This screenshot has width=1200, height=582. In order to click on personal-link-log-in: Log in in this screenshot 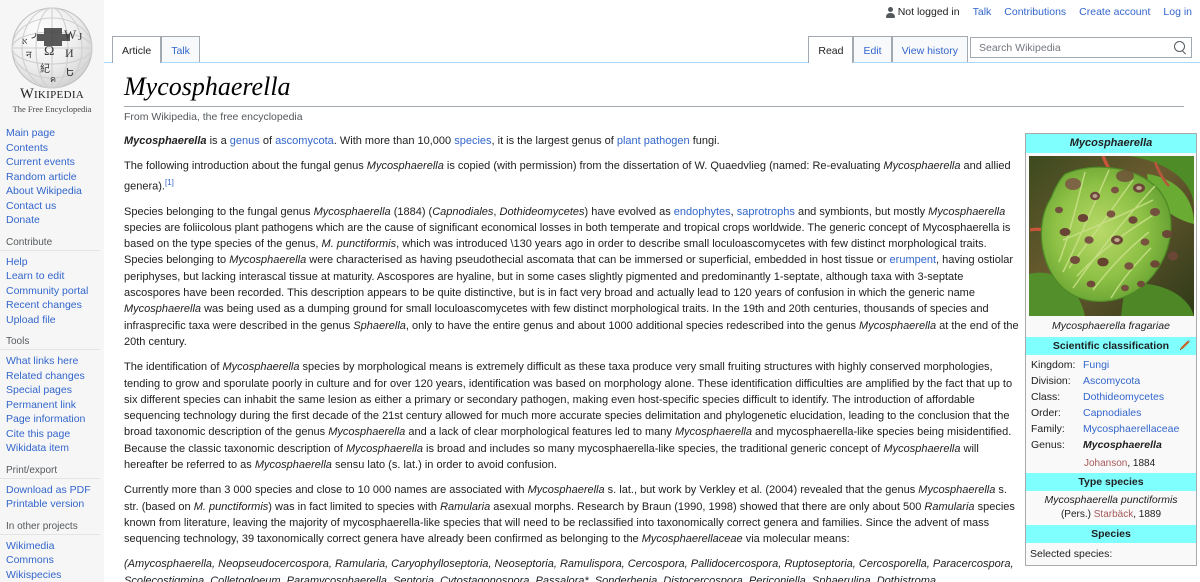, I will do `click(1177, 12)`.